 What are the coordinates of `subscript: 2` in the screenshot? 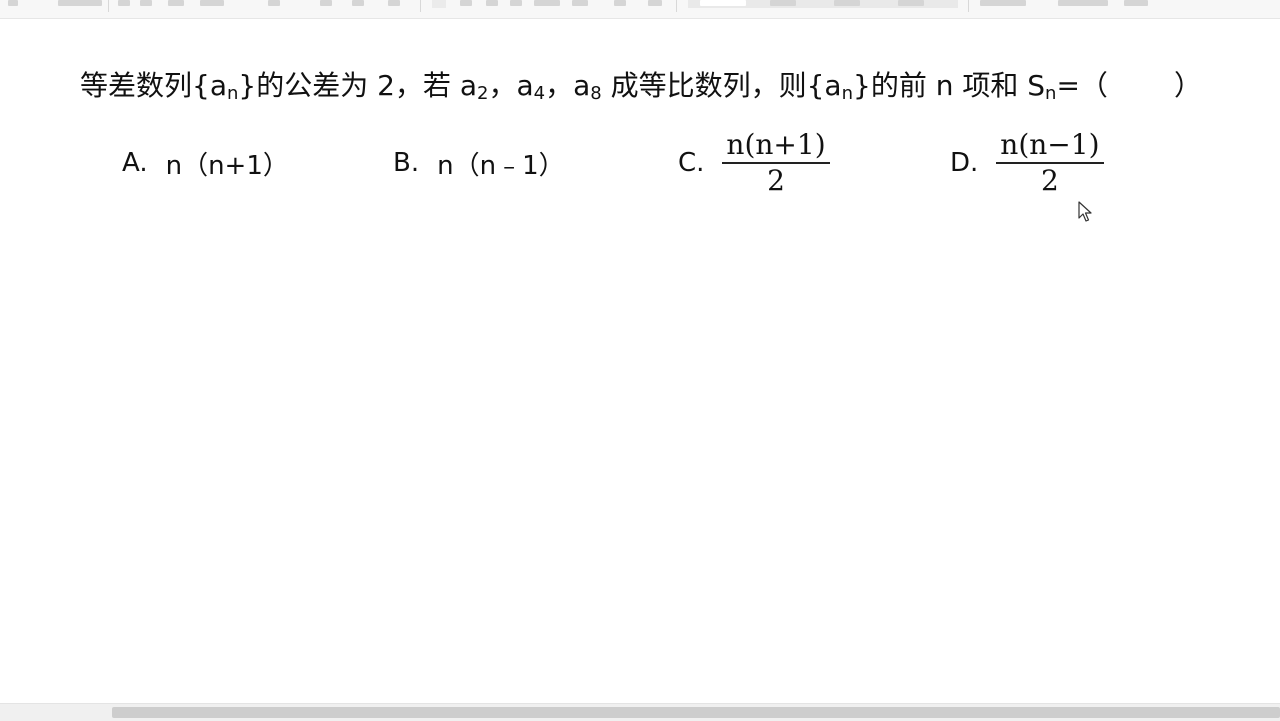 It's located at (483, 93).